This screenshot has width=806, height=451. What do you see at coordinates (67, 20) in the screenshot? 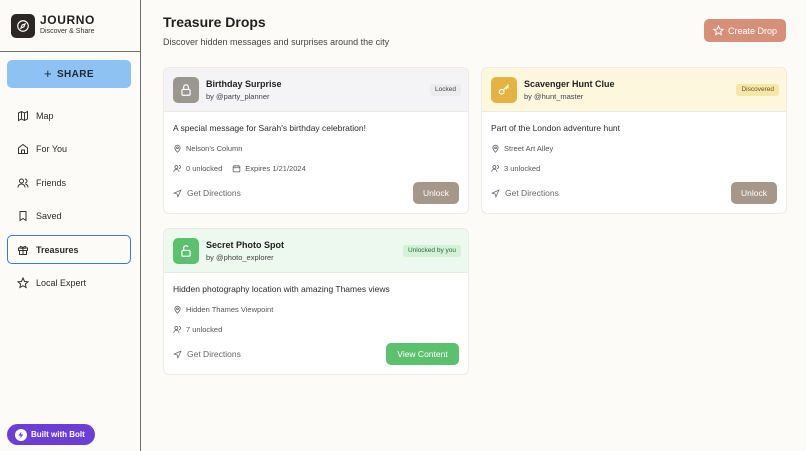
I see `brand-title: JOURNO` at bounding box center [67, 20].